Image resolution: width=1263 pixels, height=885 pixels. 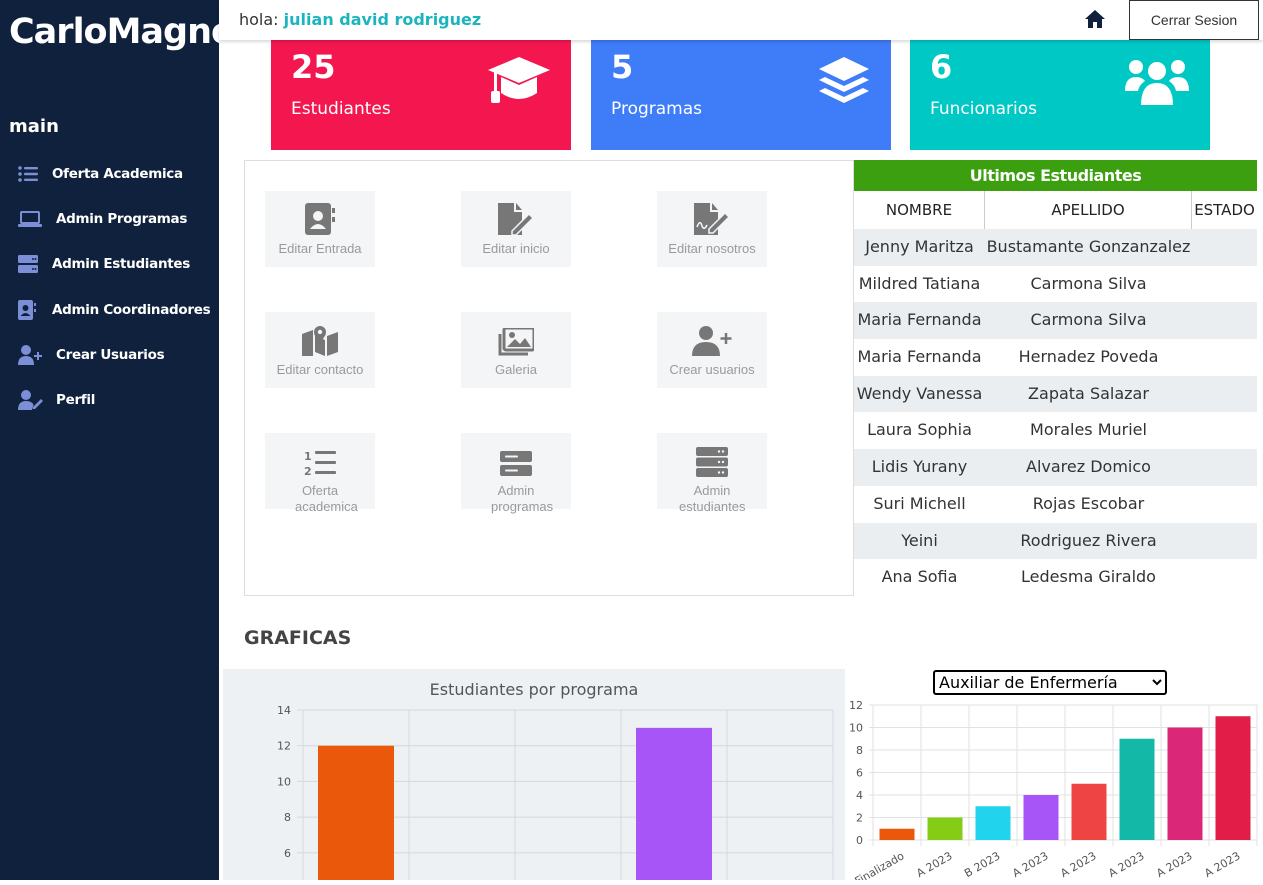 I want to click on stat-label: Programas, so click(x=657, y=109).